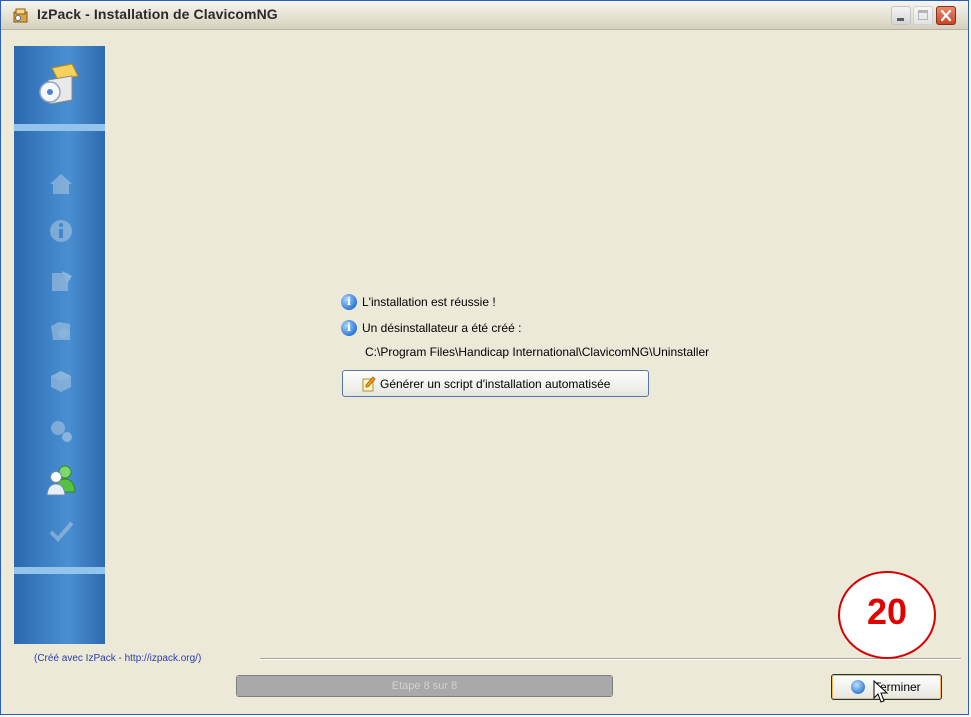  I want to click on close-icon, so click(946, 15).